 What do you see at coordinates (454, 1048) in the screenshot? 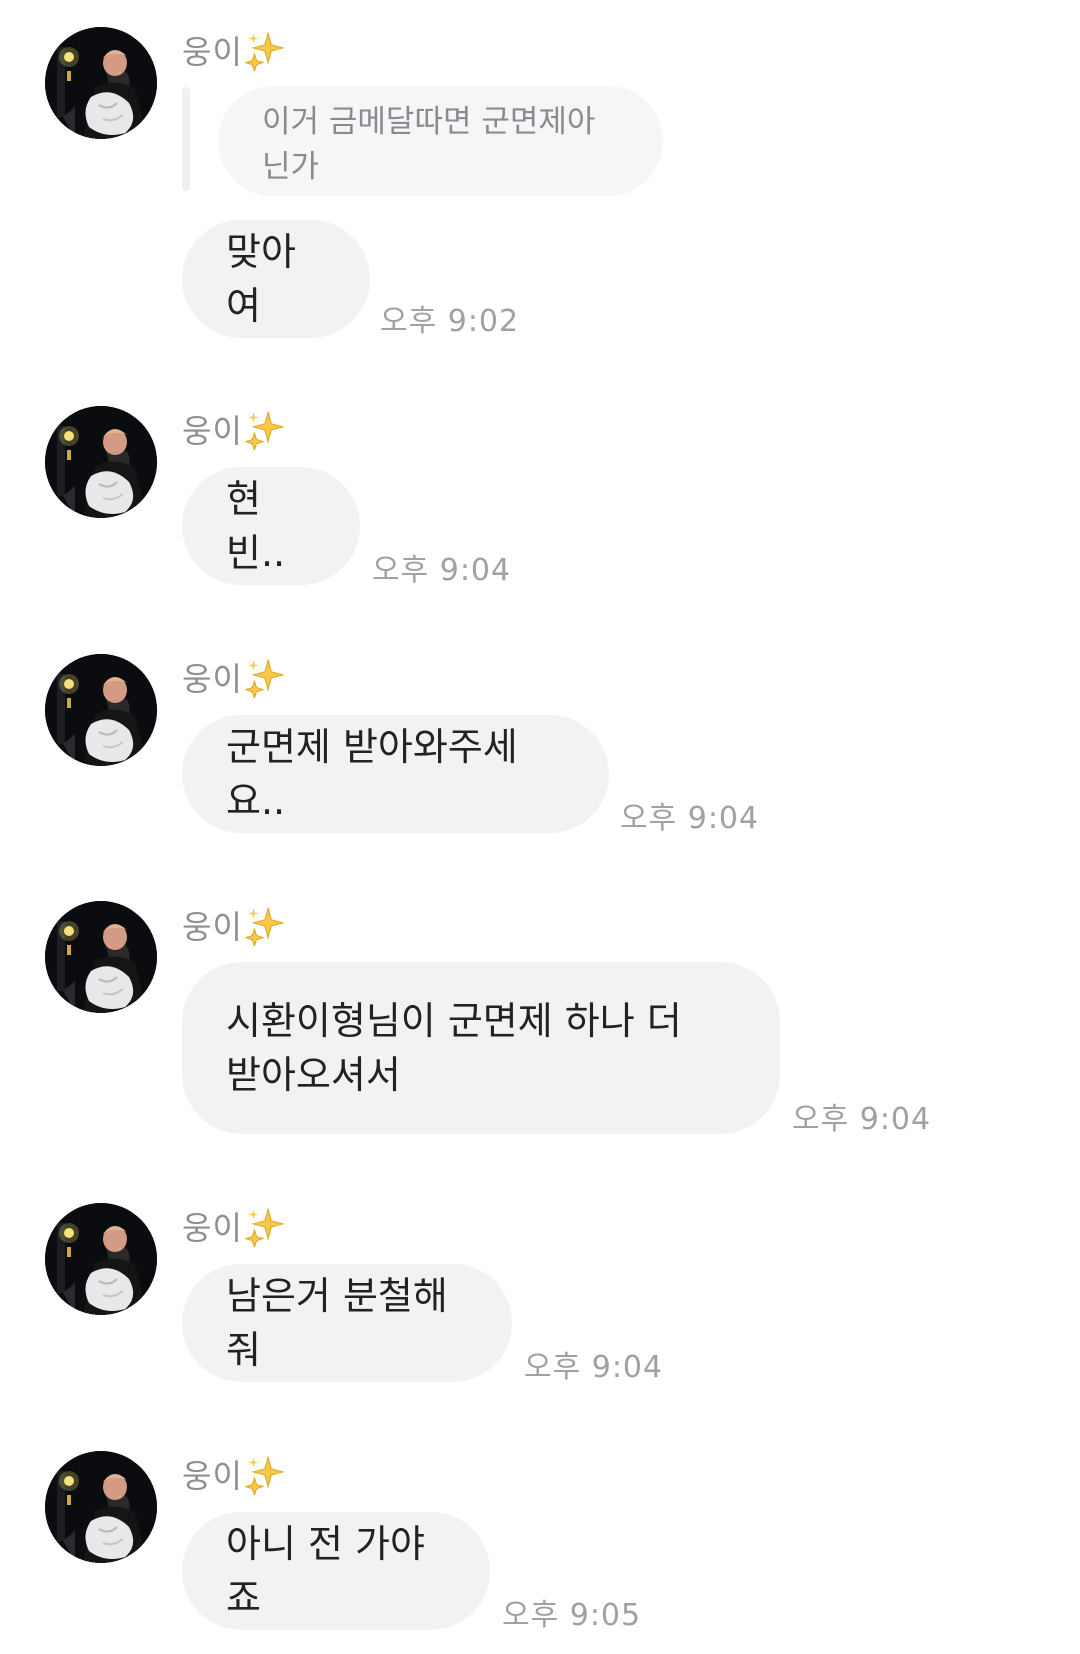
I see `message-text: 시환이형님이 군면제 하나 더 받아오셔서` at bounding box center [454, 1048].